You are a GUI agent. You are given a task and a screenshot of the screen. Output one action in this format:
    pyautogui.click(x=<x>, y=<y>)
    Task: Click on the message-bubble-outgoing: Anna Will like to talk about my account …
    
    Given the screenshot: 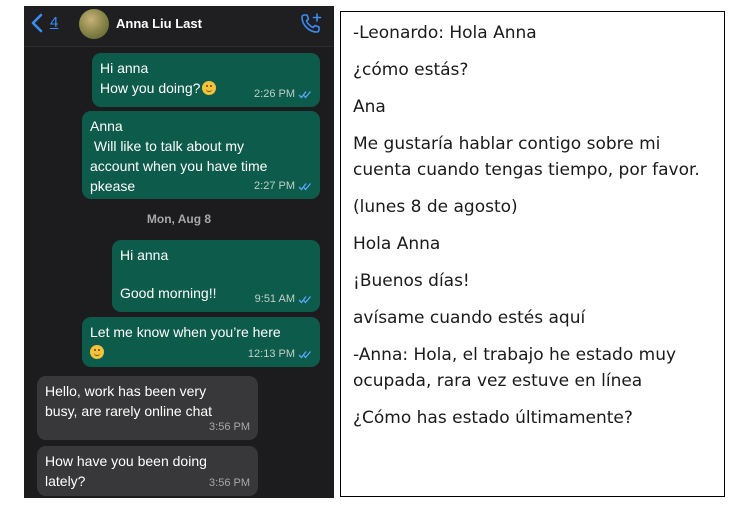 What is the action you would take?
    pyautogui.click(x=201, y=155)
    